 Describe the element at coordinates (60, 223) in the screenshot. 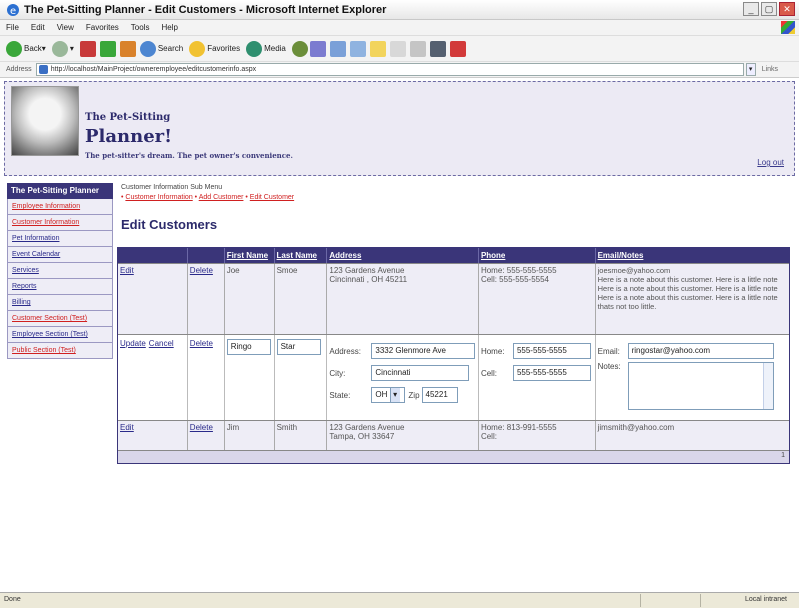

I see `sidebar-item-customer-information: Customer Information` at that location.